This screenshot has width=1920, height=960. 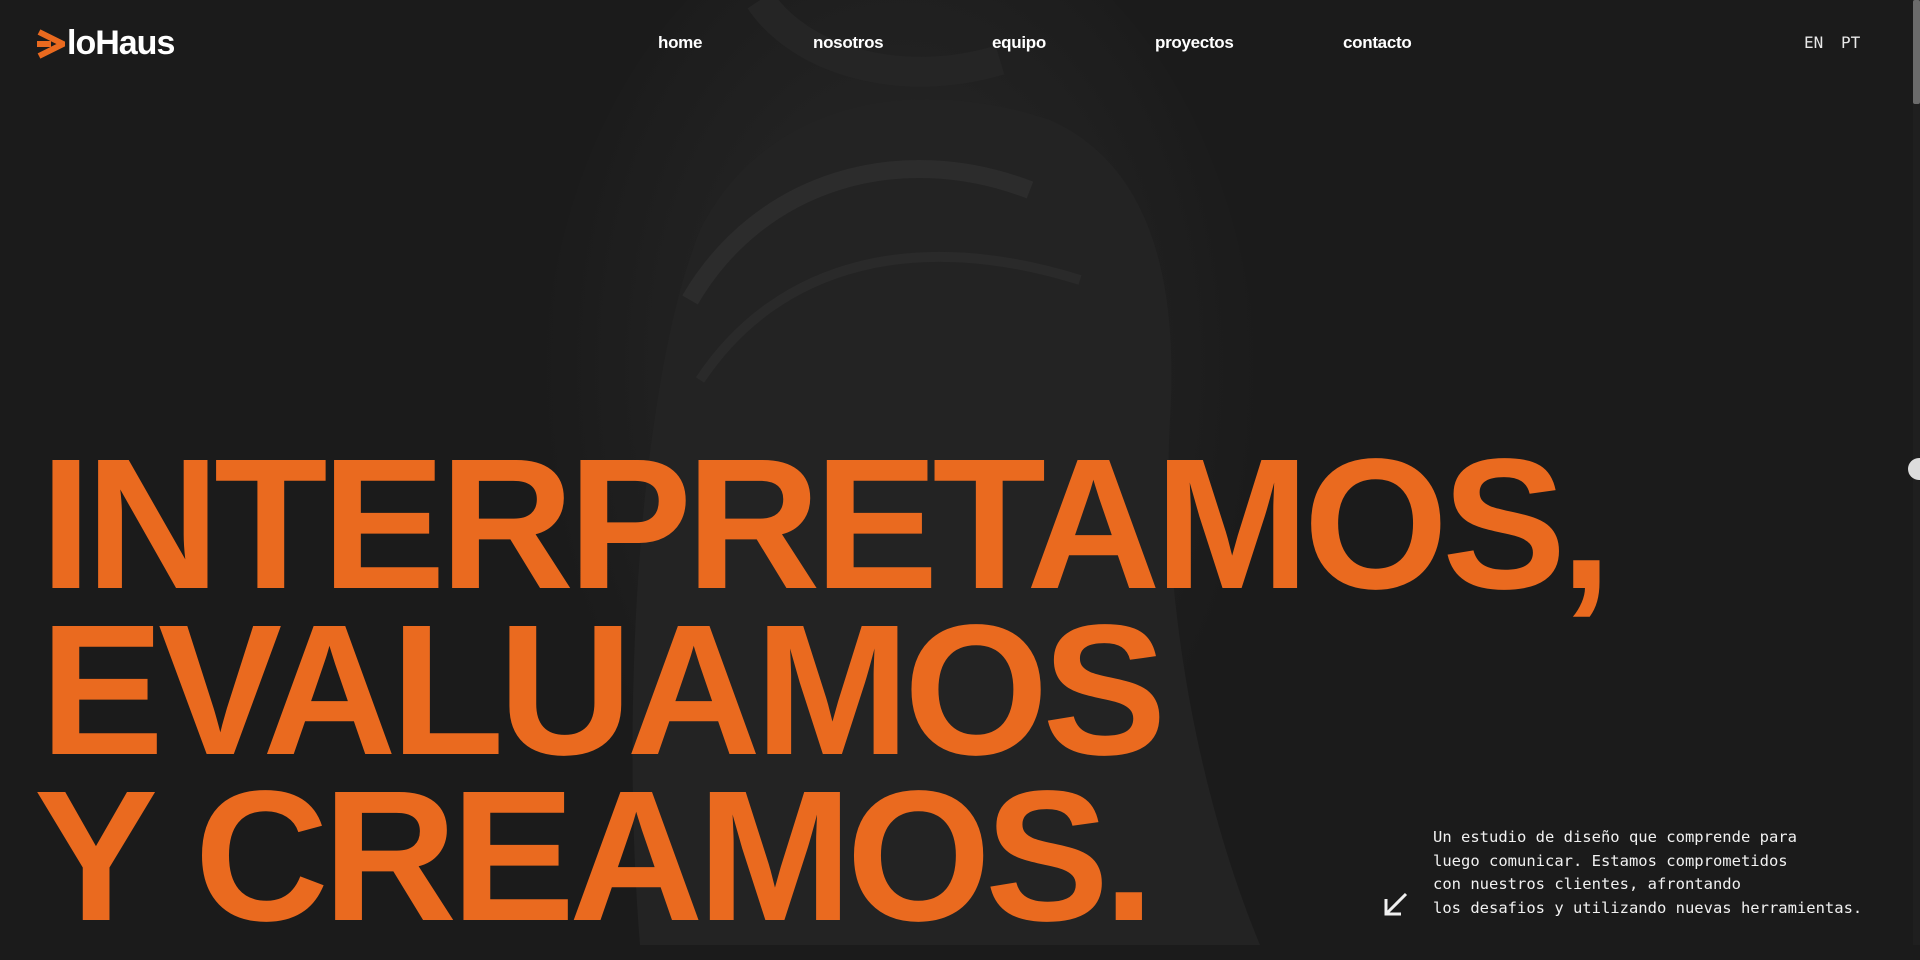 What do you see at coordinates (1396, 904) in the screenshot?
I see `arrow-down-left-icon` at bounding box center [1396, 904].